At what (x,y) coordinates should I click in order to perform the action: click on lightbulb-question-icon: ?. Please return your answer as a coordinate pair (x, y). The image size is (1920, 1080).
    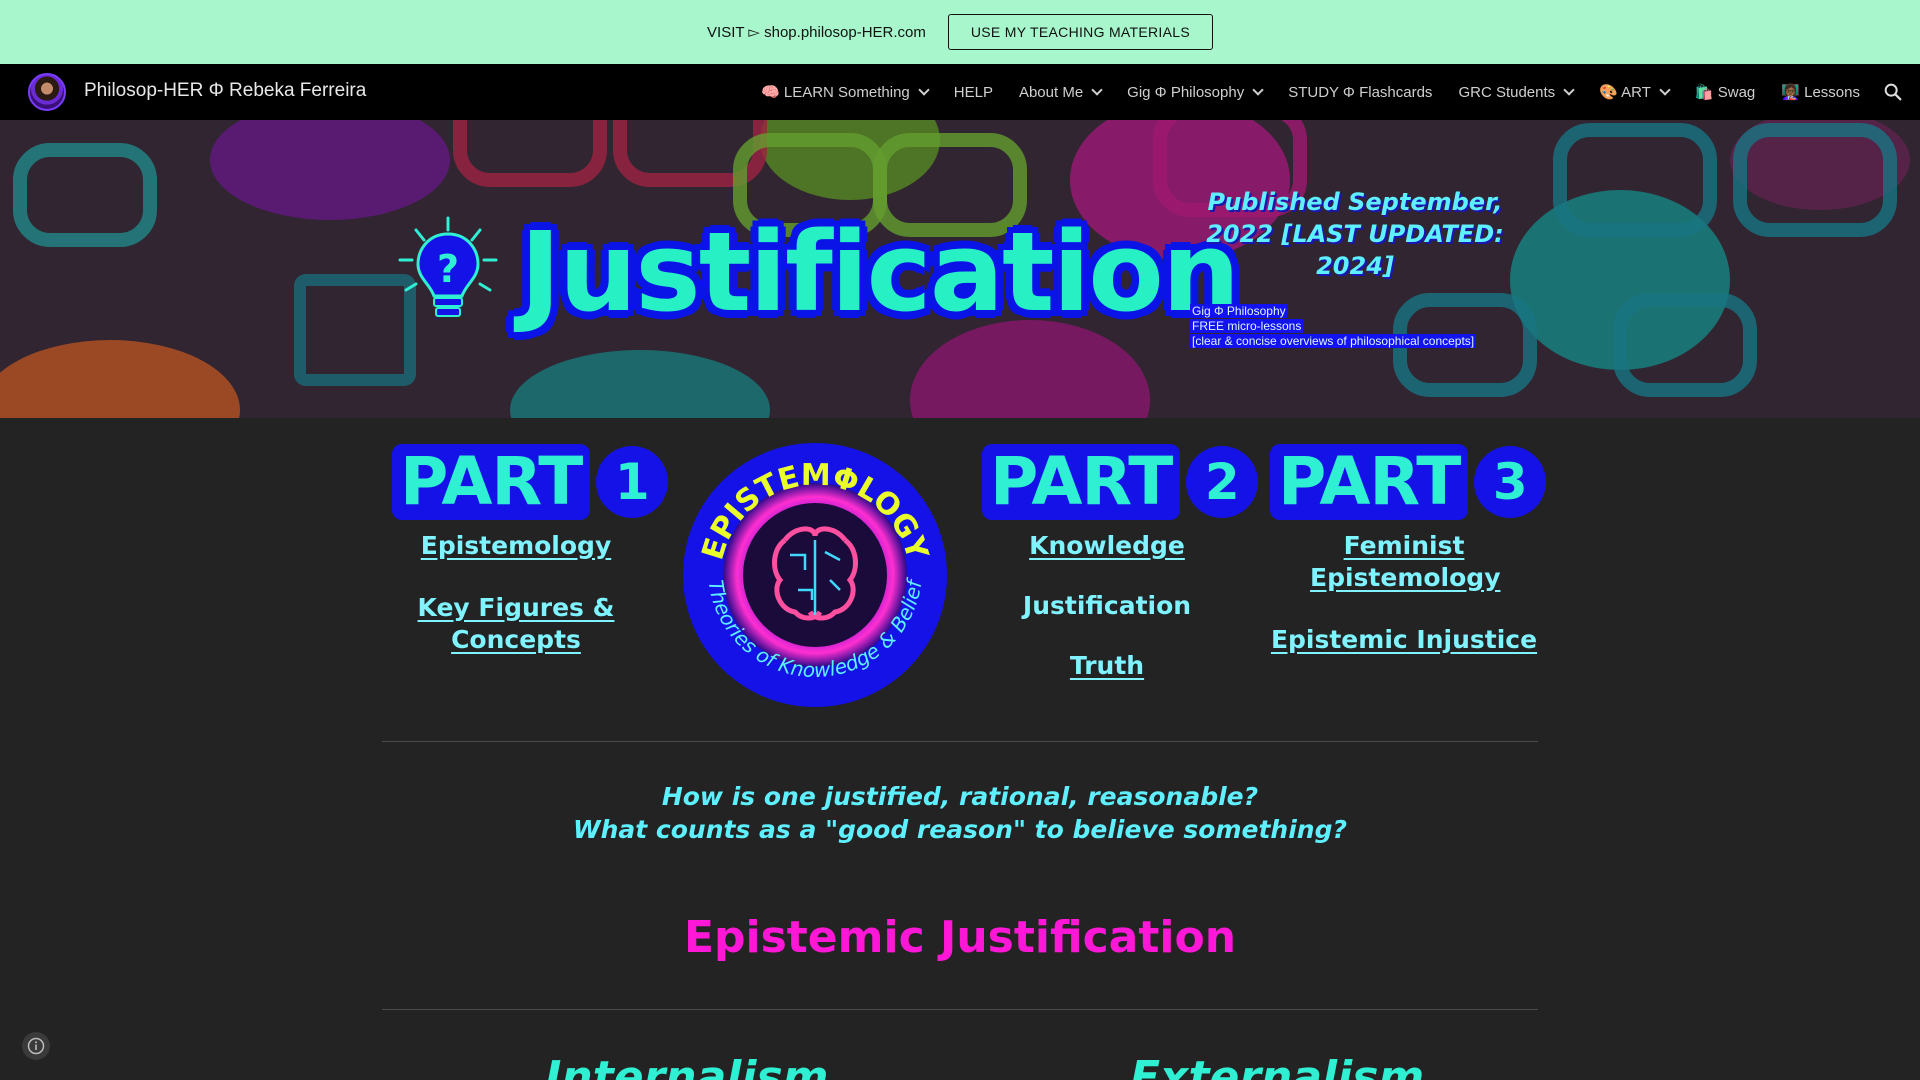
    Looking at the image, I should click on (448, 266).